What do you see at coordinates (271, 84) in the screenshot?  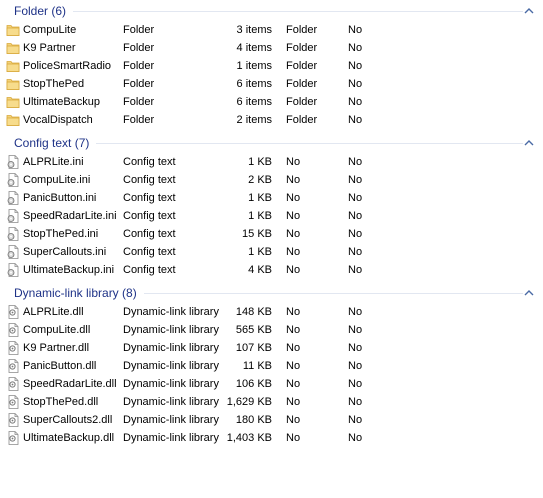 I see `file-row: StopThePed Folder 6 items Folder No` at bounding box center [271, 84].